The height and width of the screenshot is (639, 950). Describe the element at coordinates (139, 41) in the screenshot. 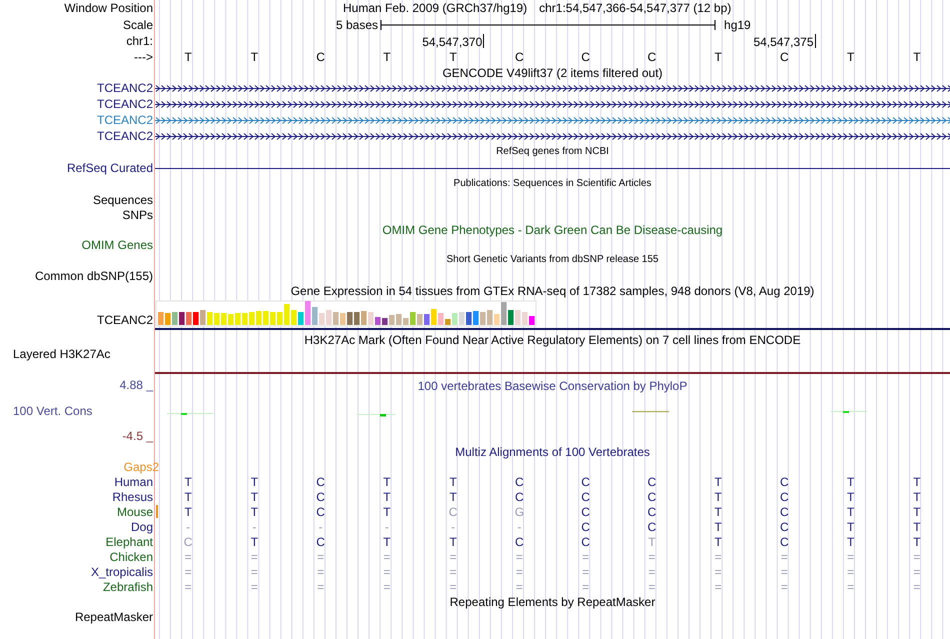

I see `chromosome-label: chr1:` at that location.